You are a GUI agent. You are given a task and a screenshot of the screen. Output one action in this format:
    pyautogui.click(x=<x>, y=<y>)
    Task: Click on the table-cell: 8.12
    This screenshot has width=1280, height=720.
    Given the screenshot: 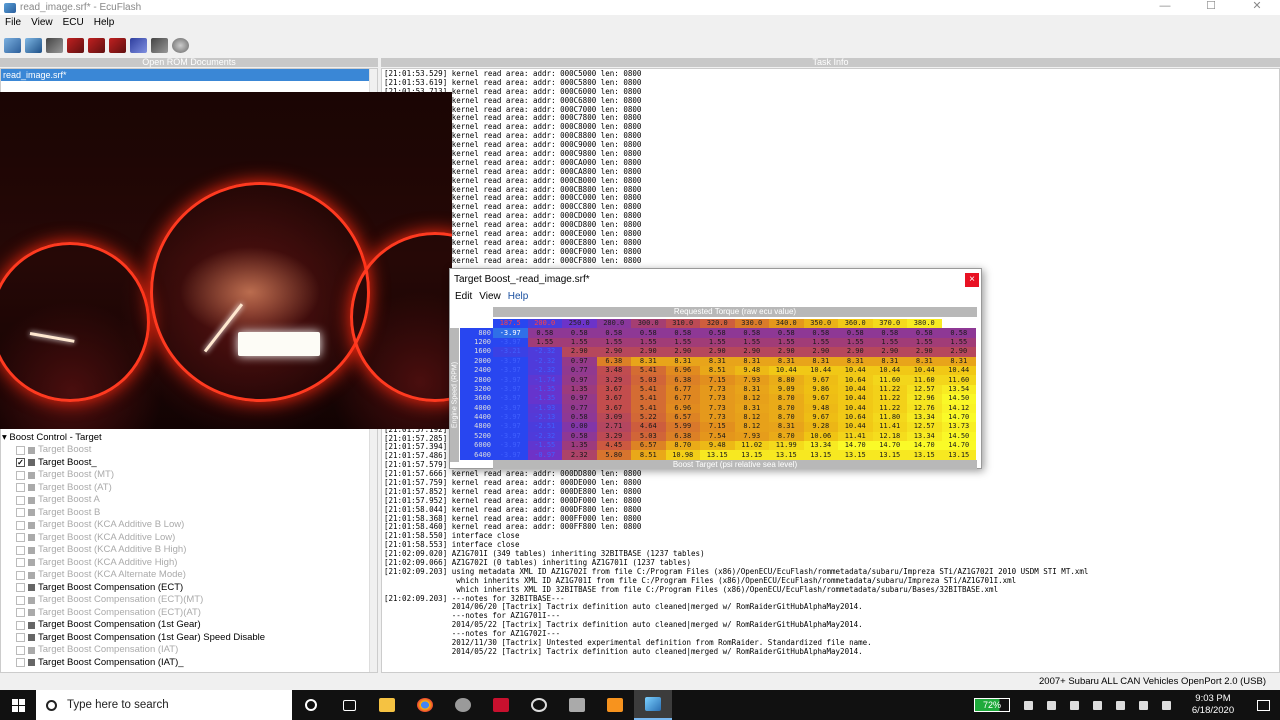 What is the action you would take?
    pyautogui.click(x=751, y=399)
    